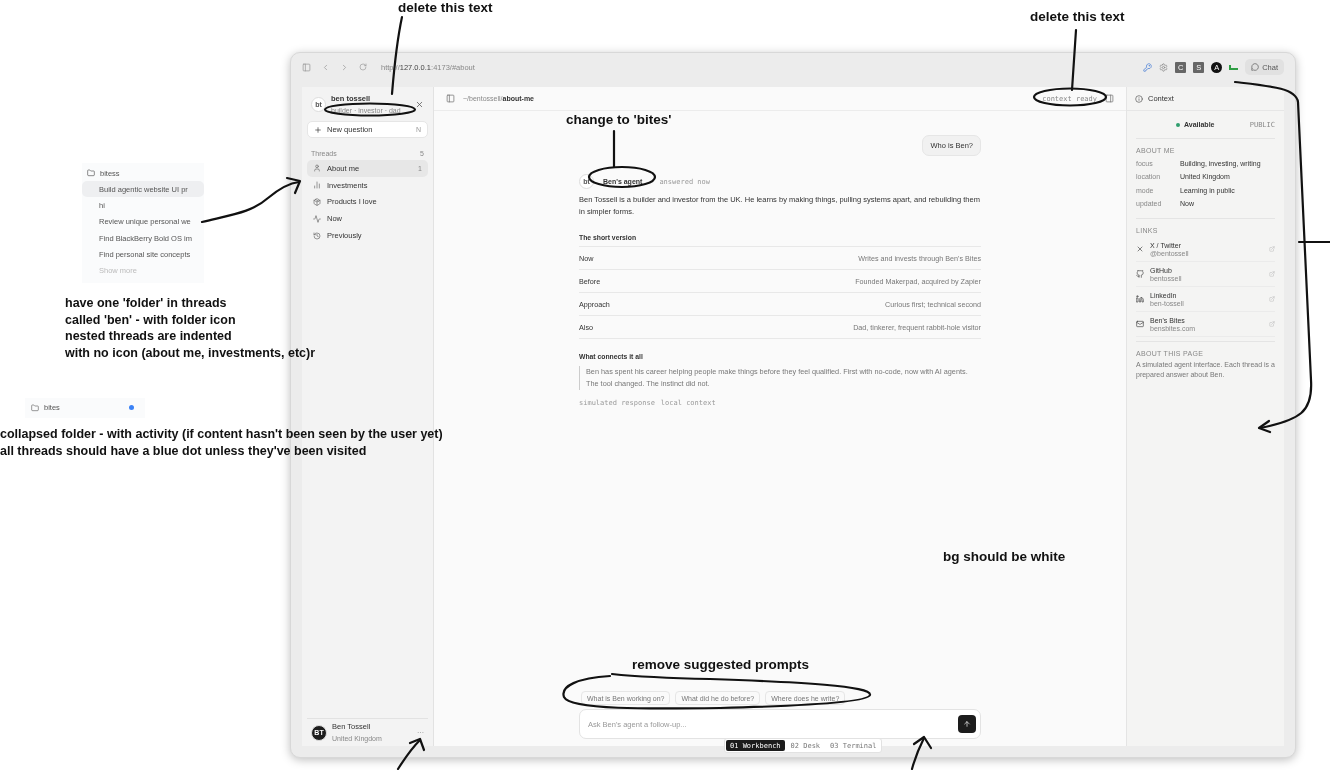 This screenshot has height=770, width=1330. I want to click on annotation-text: have one 'folder' in threads called 'ben' - with folder icon nested threads are indented with no icon (about me, investments, etc)r, so click(190, 328).